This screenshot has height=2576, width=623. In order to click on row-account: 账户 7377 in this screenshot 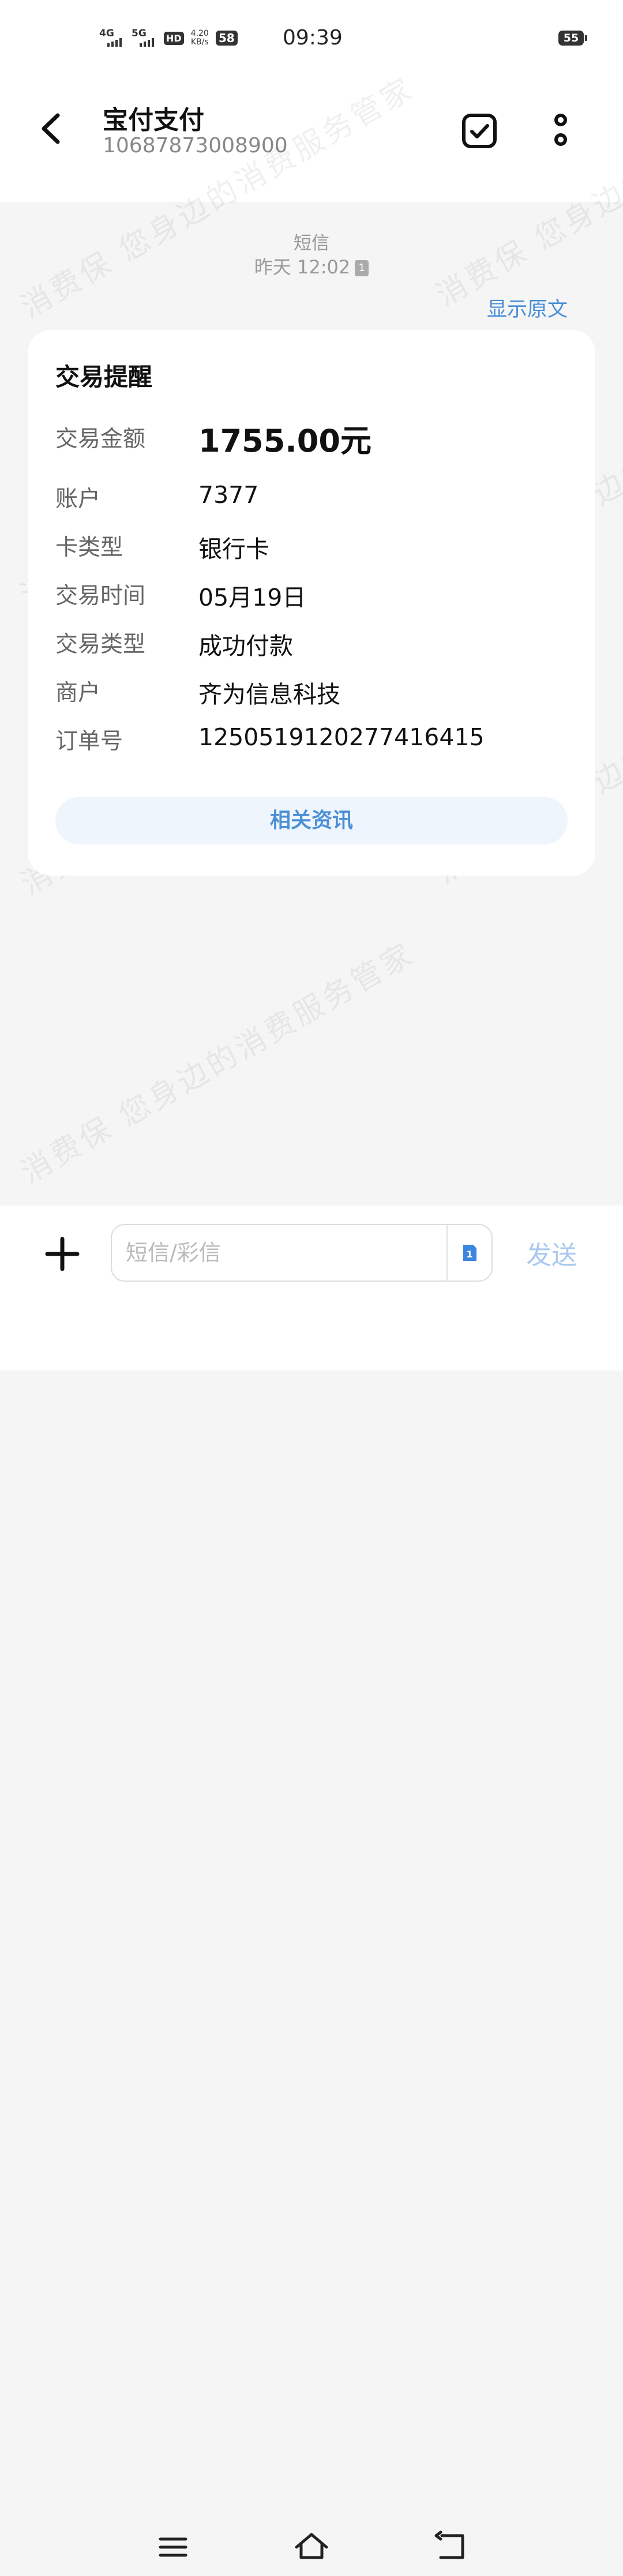, I will do `click(157, 497)`.